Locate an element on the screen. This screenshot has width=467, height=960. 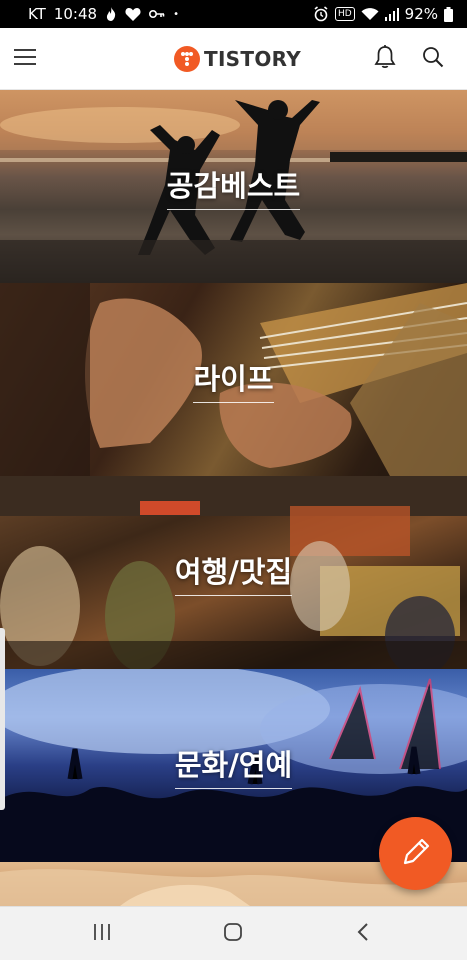
tistory-logo: TISTORY is located at coordinates (237, 59).